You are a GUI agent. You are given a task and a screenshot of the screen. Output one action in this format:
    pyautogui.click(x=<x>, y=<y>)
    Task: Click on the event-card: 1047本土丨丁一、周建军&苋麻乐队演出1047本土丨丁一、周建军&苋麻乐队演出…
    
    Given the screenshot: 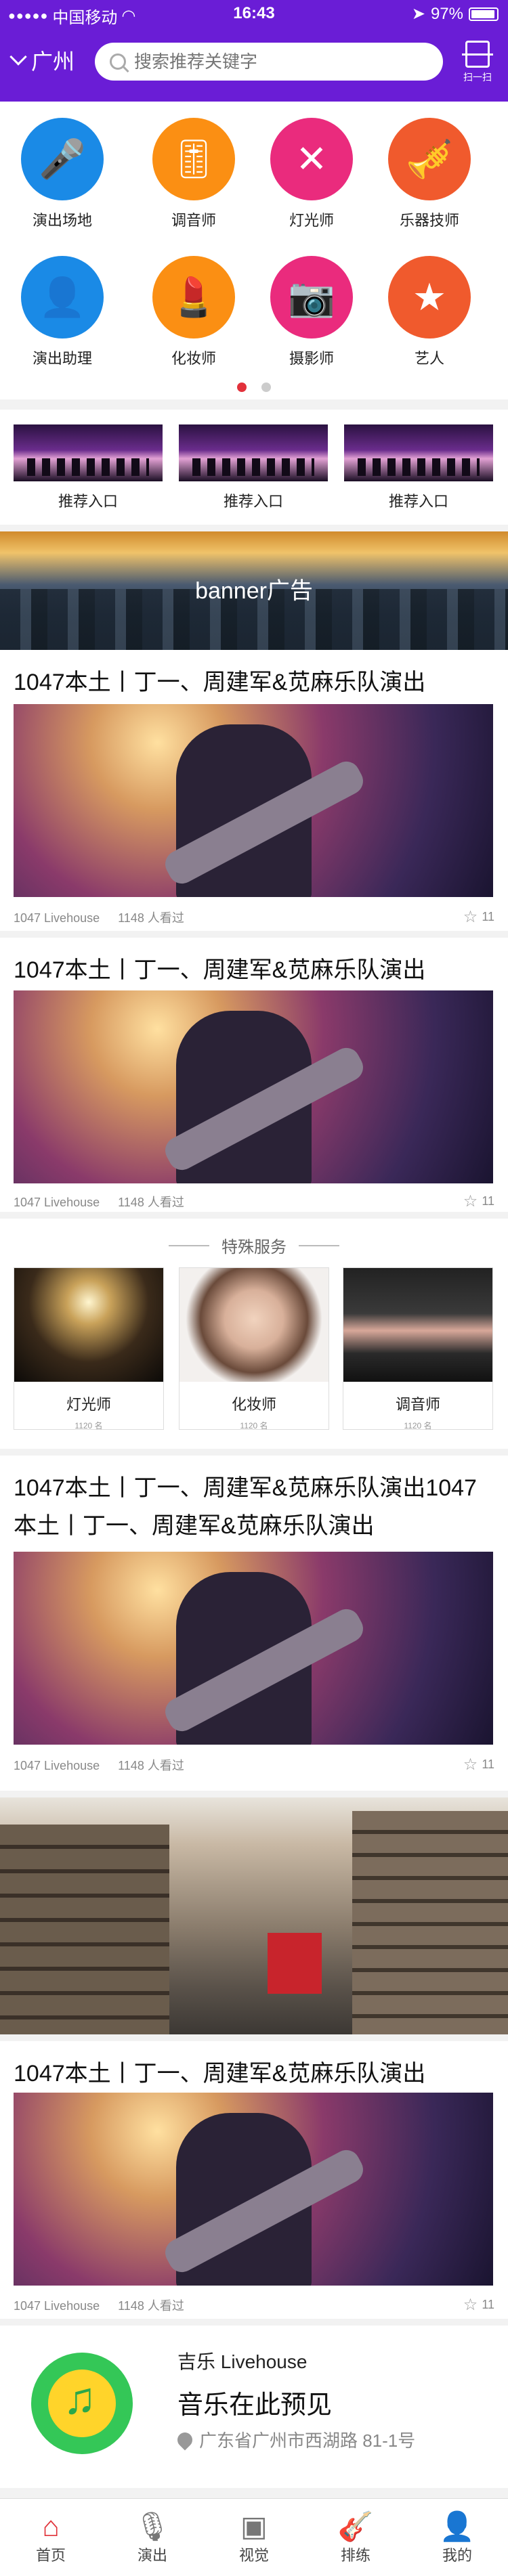 What is the action you would take?
    pyautogui.click(x=254, y=1623)
    